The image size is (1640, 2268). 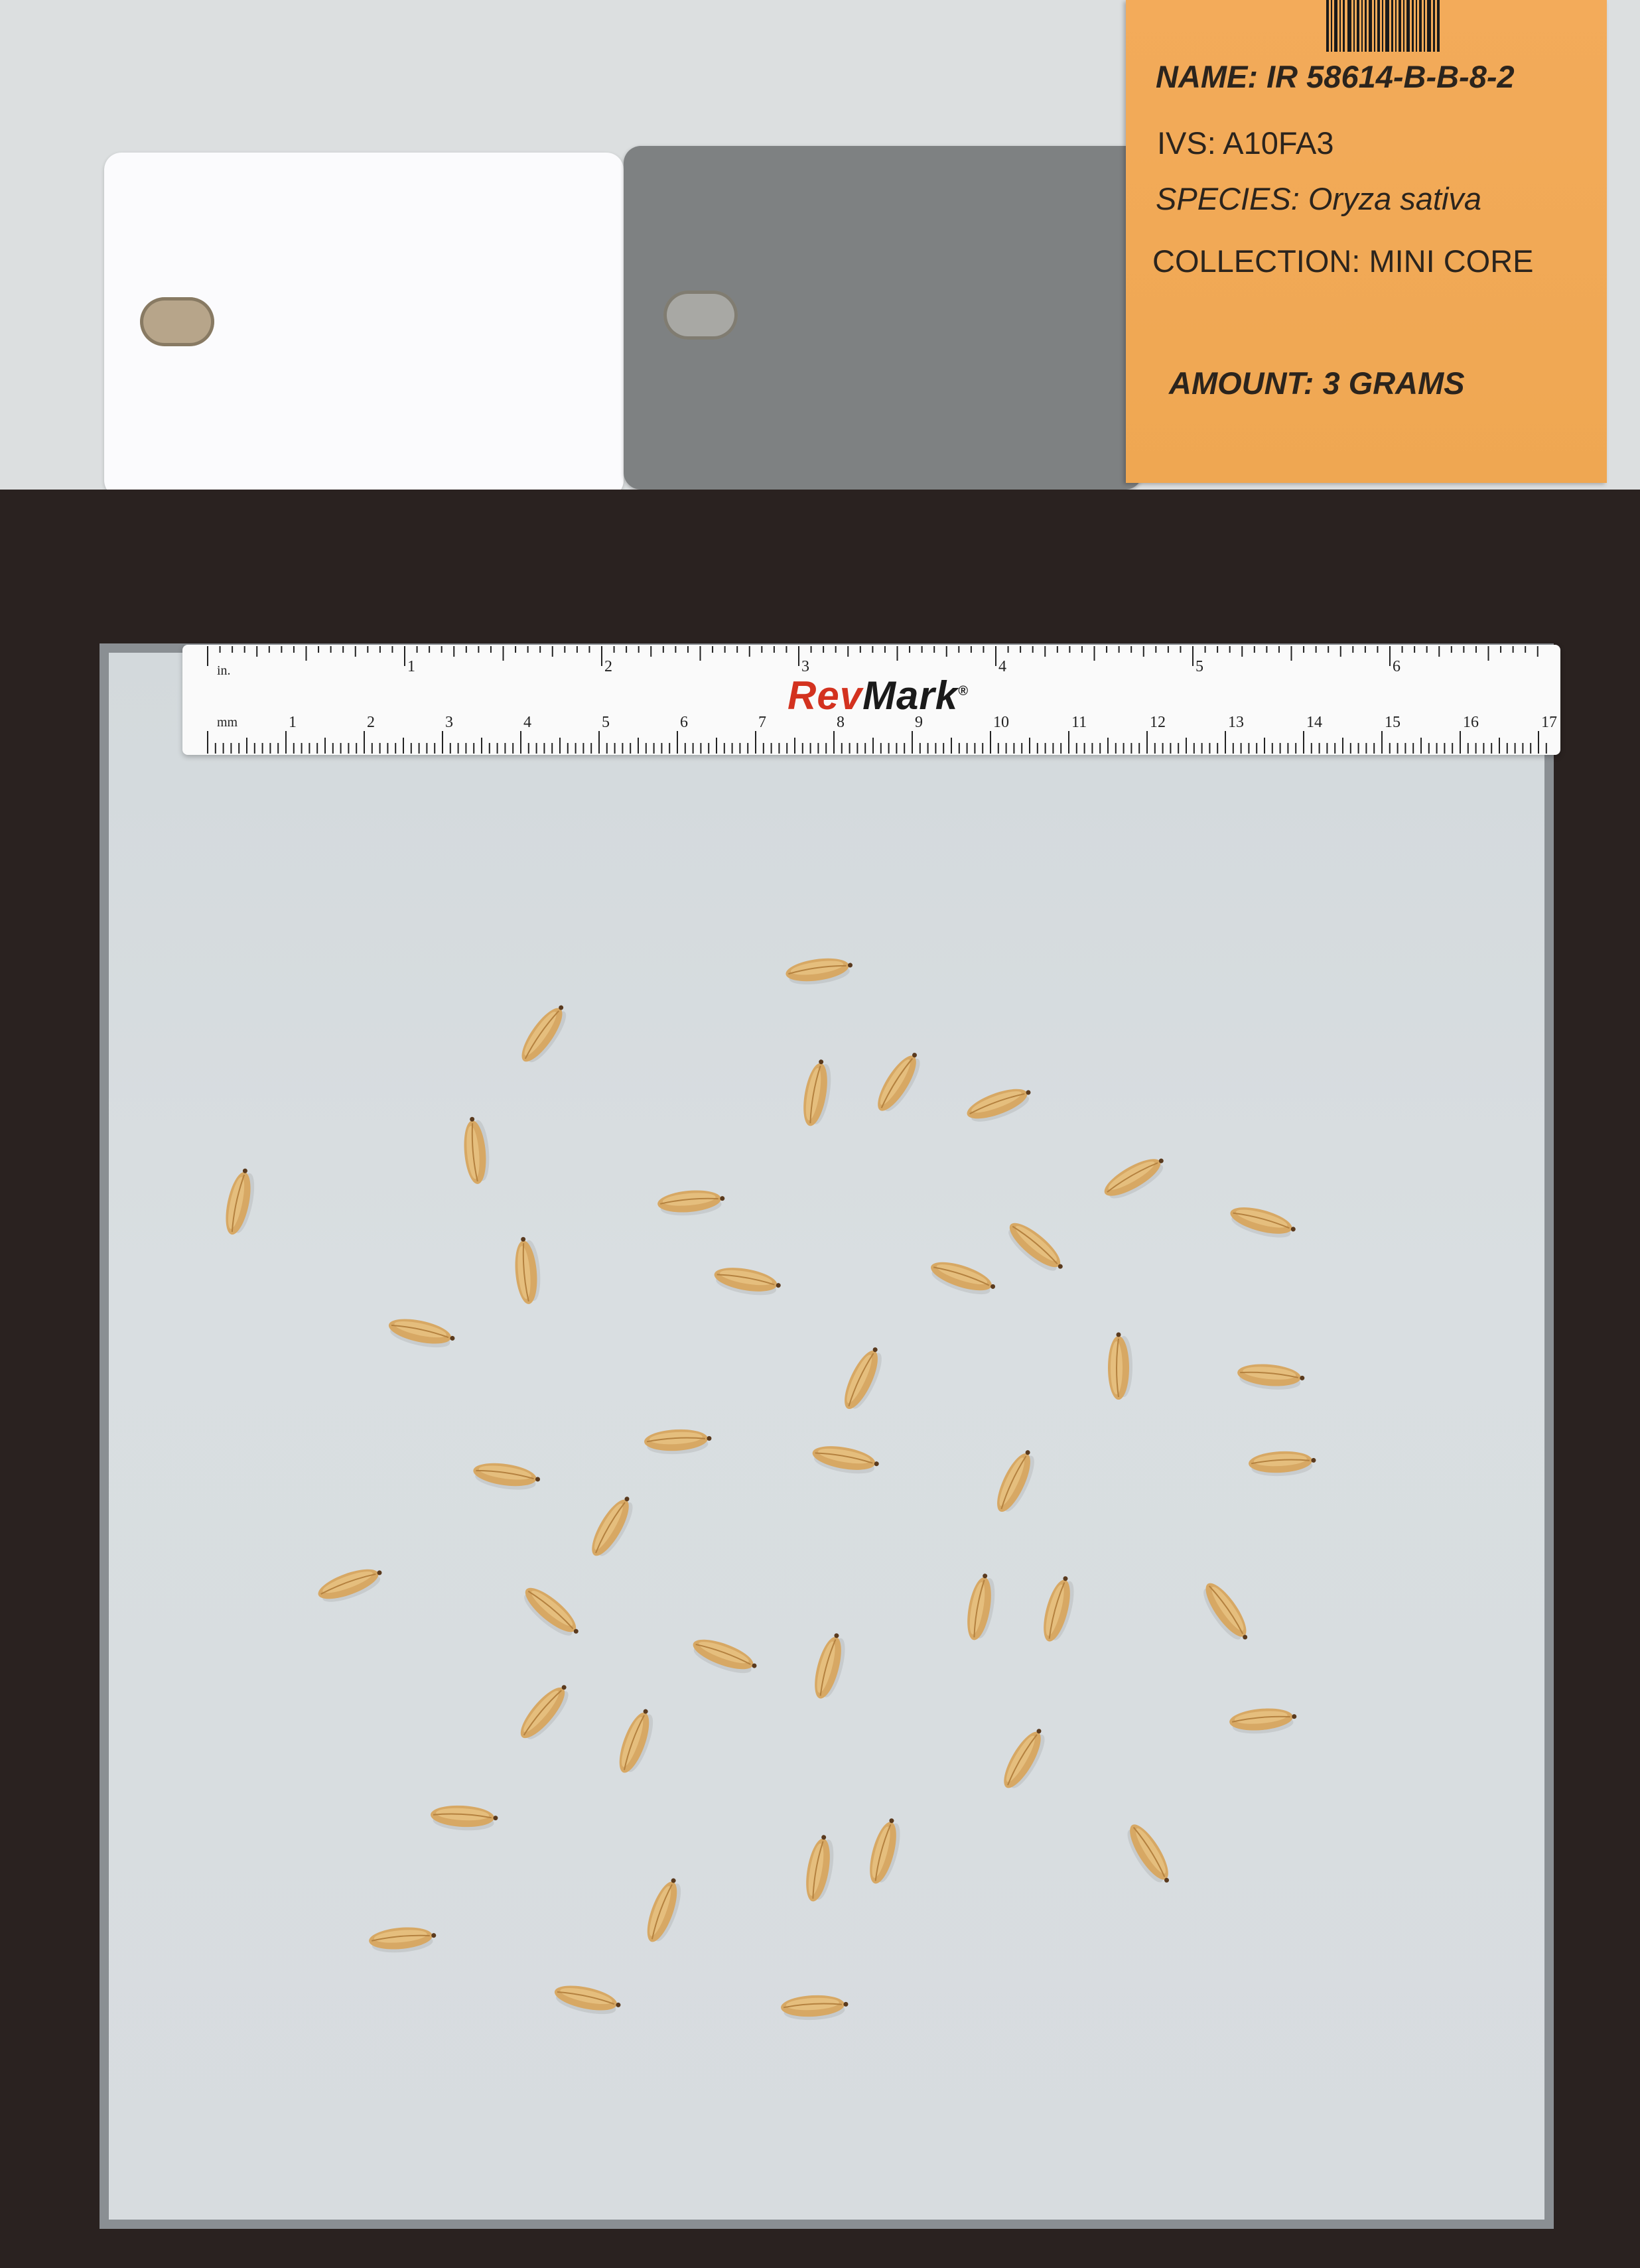 What do you see at coordinates (1471, 722) in the screenshot?
I see `ruler-cm-label: 16` at bounding box center [1471, 722].